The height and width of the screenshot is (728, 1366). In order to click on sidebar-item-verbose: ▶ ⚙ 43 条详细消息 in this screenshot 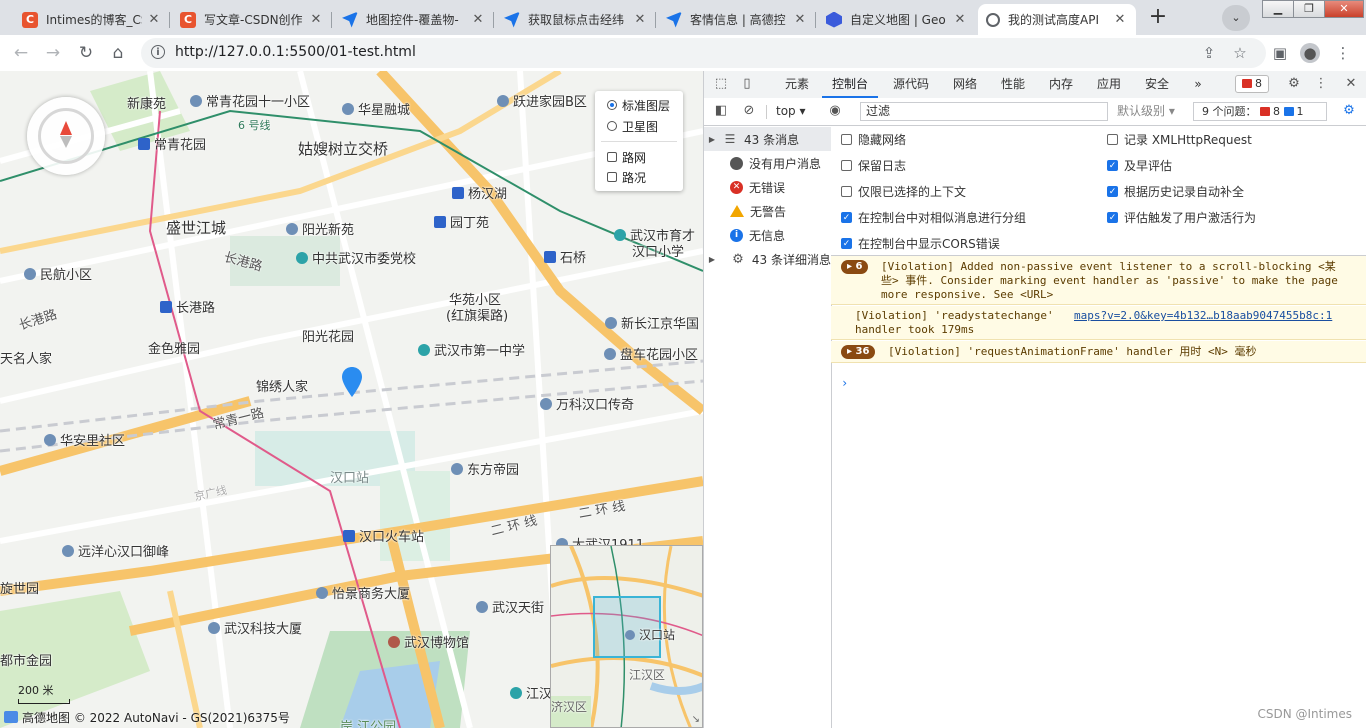, I will do `click(767, 259)`.